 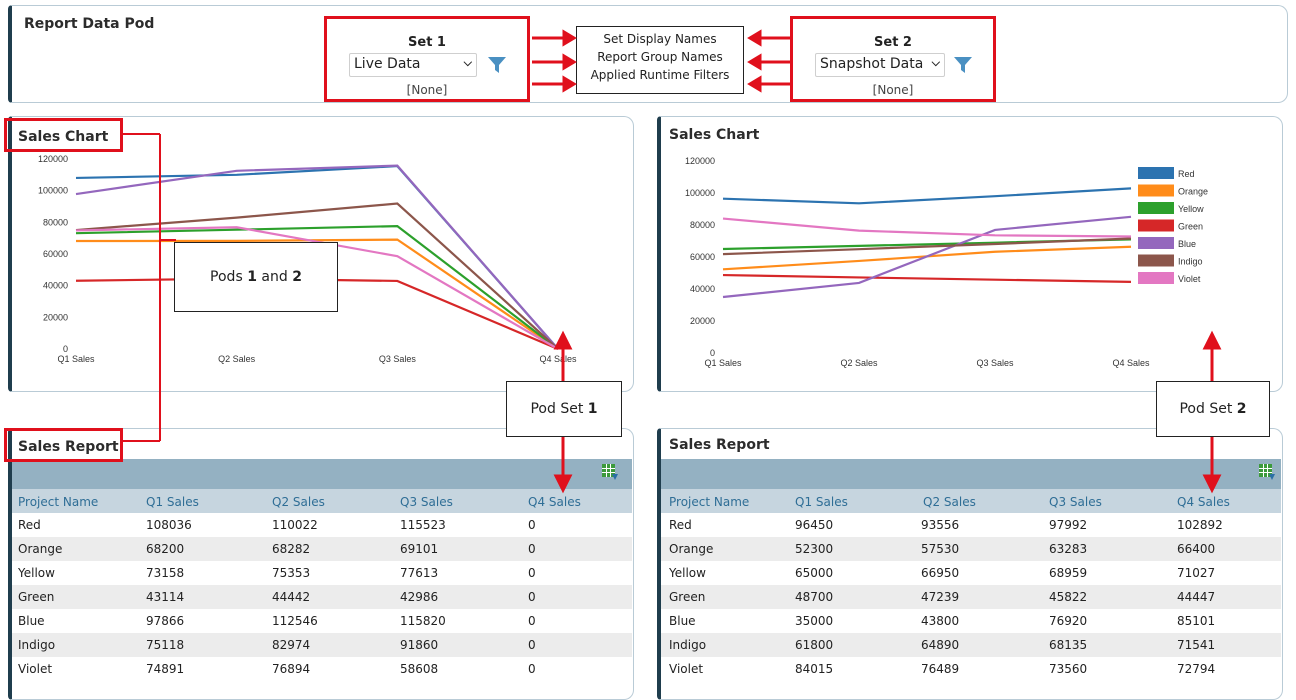 What do you see at coordinates (702, 257) in the screenshot?
I see `y-tick-label: 60000` at bounding box center [702, 257].